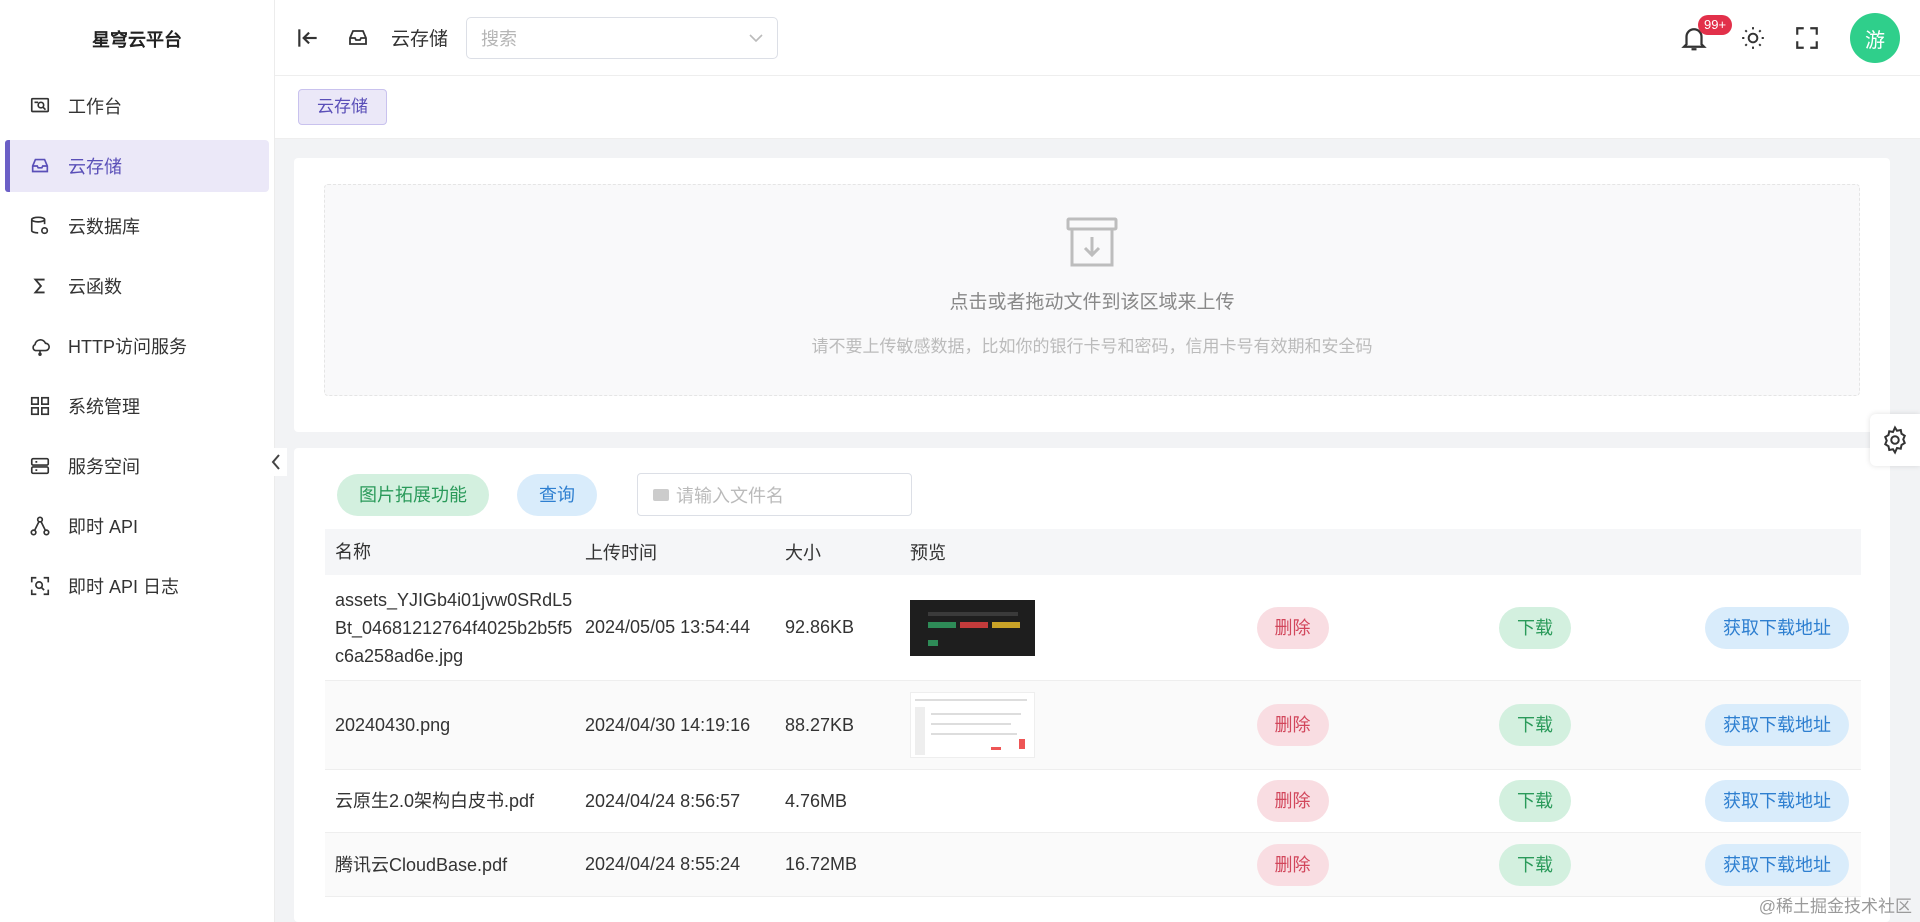 The height and width of the screenshot is (922, 1920). What do you see at coordinates (1835, 906) in the screenshot?
I see `watermark: @稀土掘金技术社区` at bounding box center [1835, 906].